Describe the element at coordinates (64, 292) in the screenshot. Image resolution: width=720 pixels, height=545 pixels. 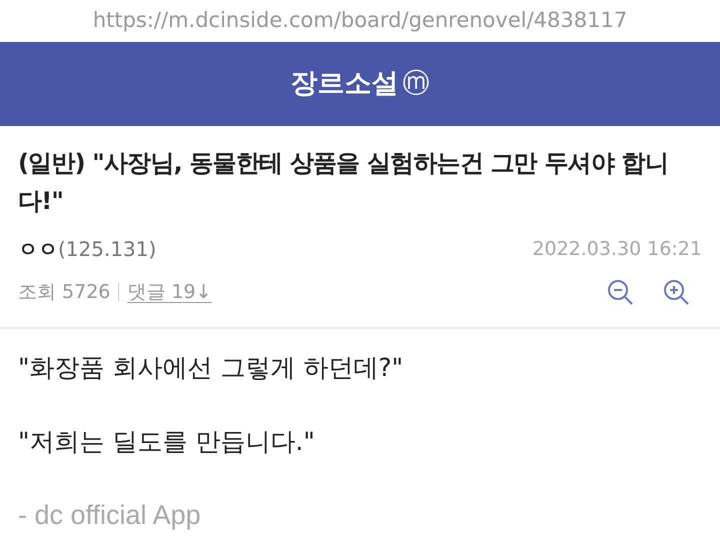
I see `view-count: 조회 5726` at that location.